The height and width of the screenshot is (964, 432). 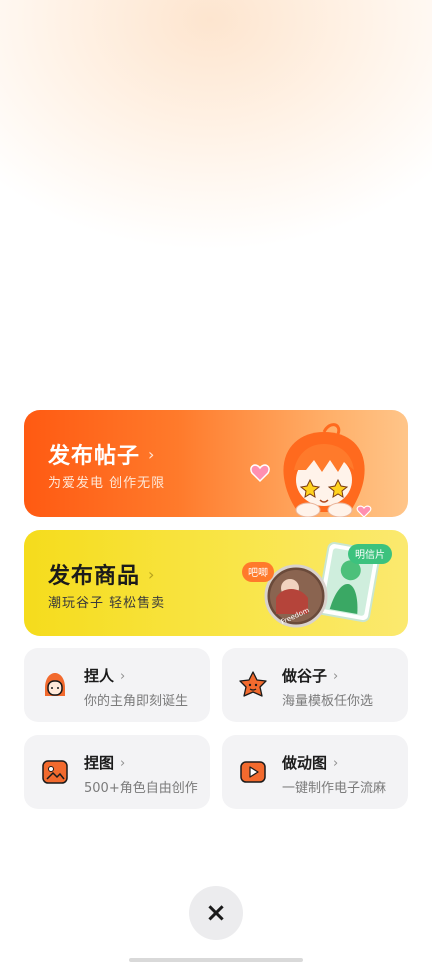 I want to click on badge-tag-right: 明信片, so click(x=370, y=554).